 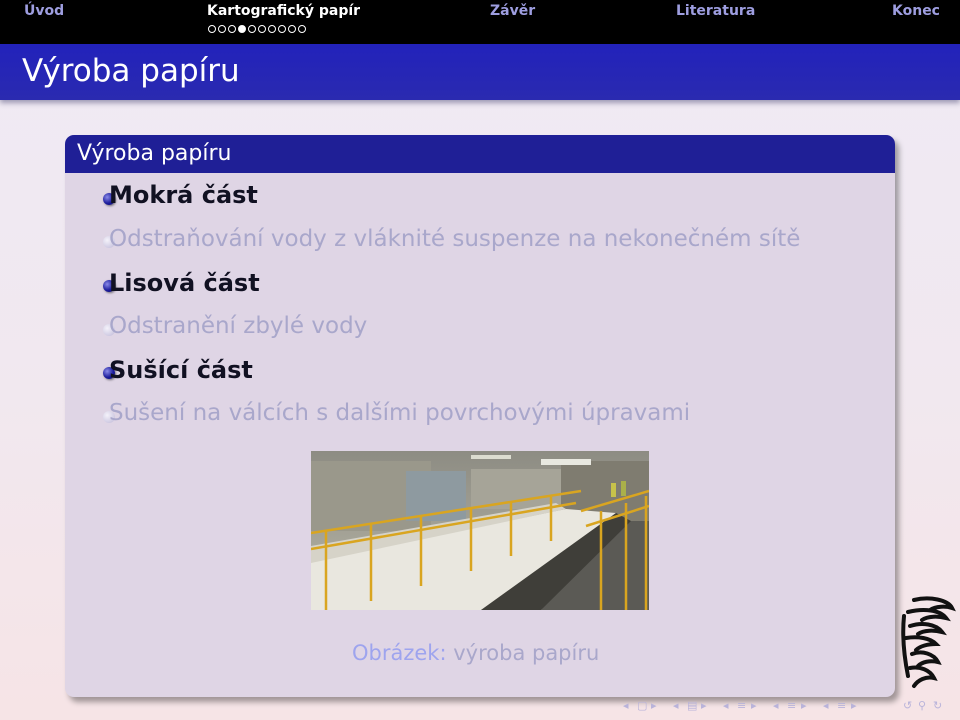 What do you see at coordinates (44, 11) in the screenshot?
I see `nav-section-uvod: Úvod` at bounding box center [44, 11].